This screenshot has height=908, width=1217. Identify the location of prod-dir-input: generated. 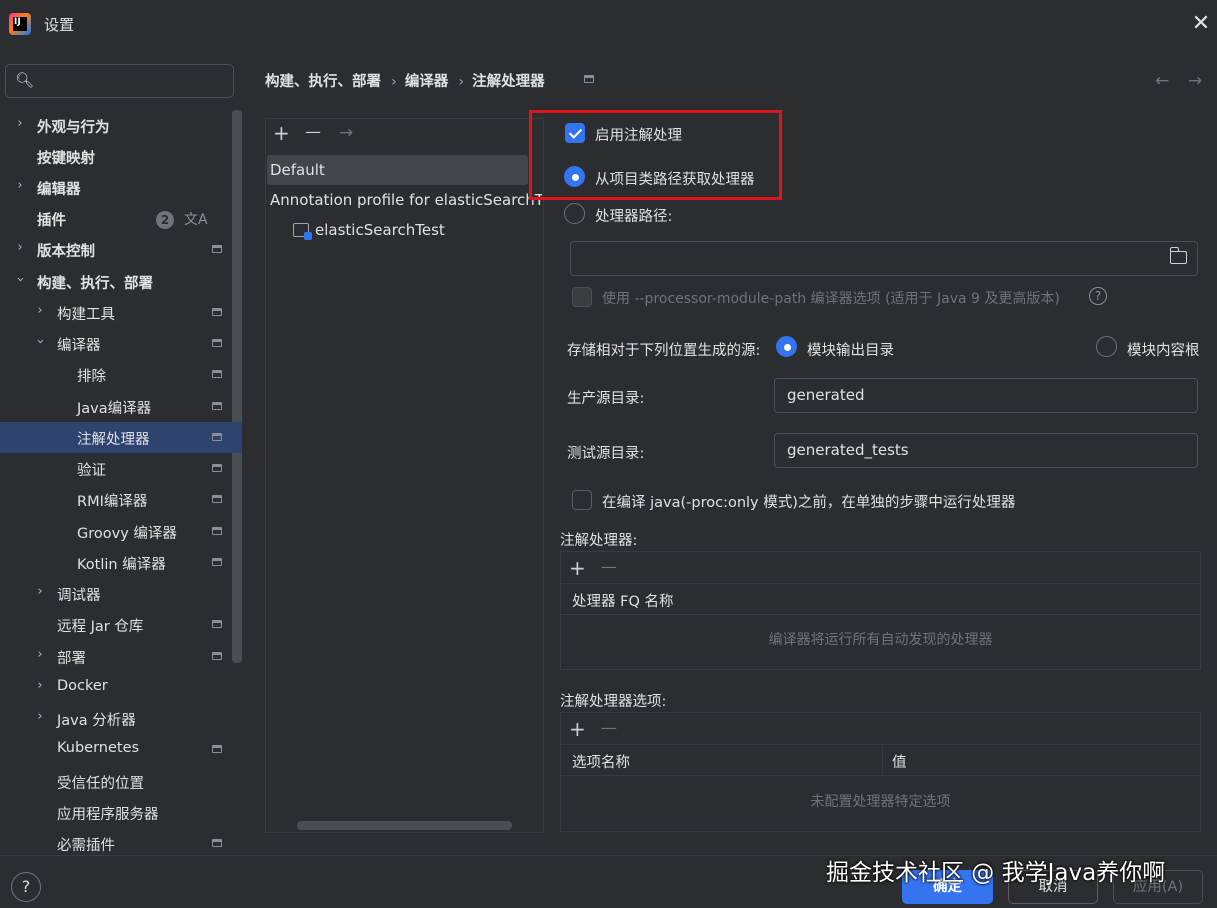
(986, 395).